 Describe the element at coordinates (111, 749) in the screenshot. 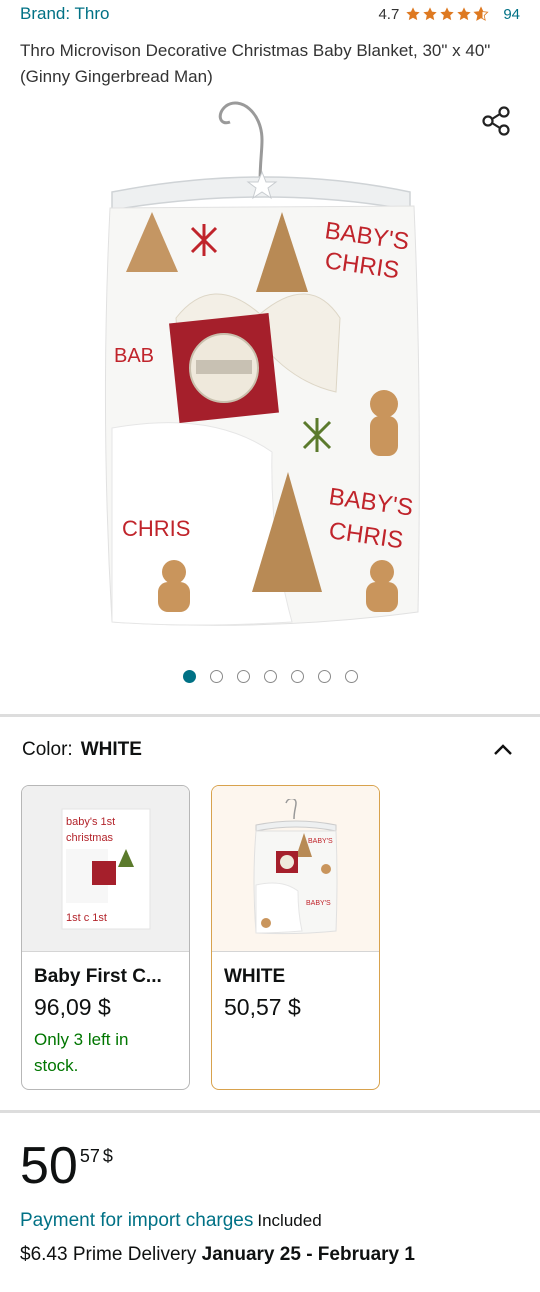

I see `color-selected-value: WHITE` at that location.